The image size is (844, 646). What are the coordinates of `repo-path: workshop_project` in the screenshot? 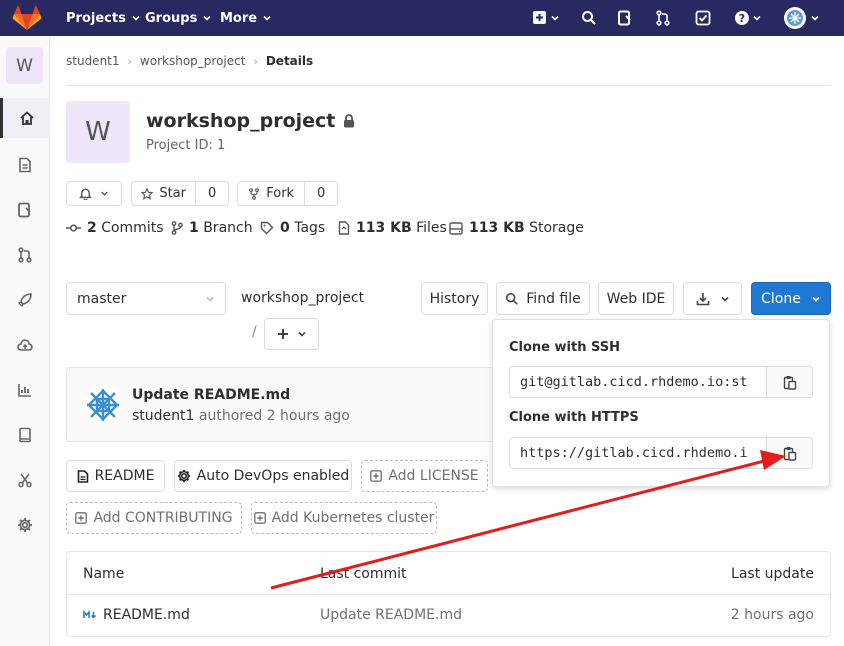 It's located at (302, 298).